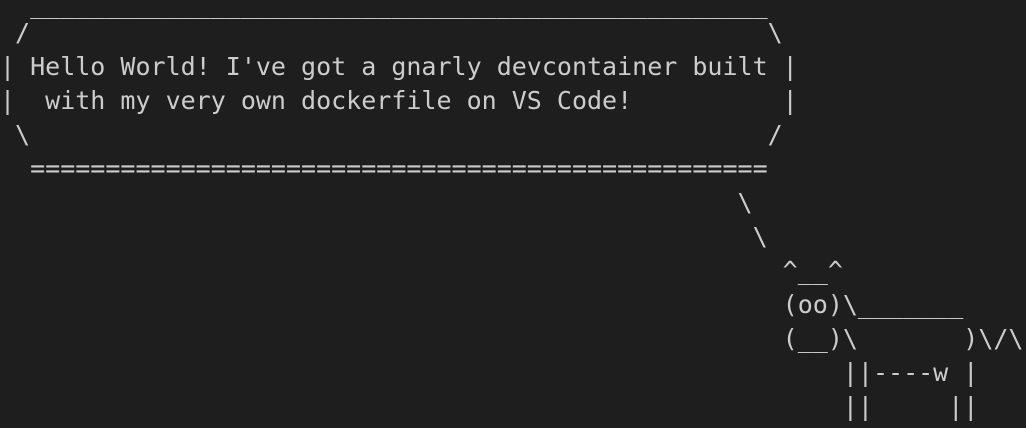 The height and width of the screenshot is (428, 1026). I want to click on bubble-top-left-corner: / \, so click(391, 32).